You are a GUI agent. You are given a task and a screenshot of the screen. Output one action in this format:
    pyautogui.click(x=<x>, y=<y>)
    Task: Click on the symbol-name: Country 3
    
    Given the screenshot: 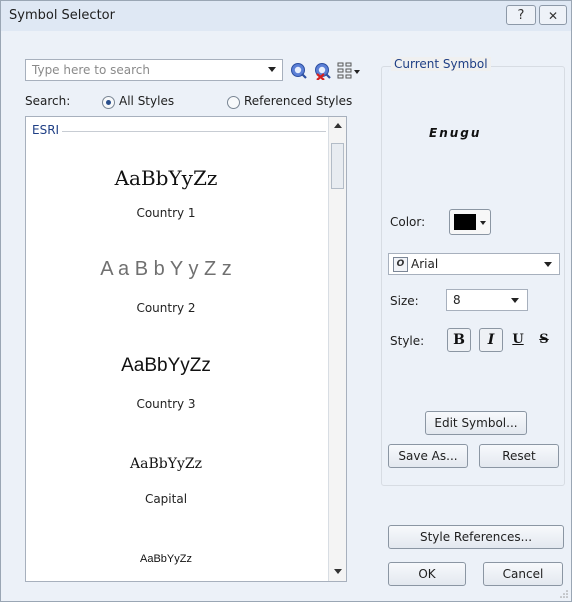 What is the action you would take?
    pyautogui.click(x=166, y=404)
    